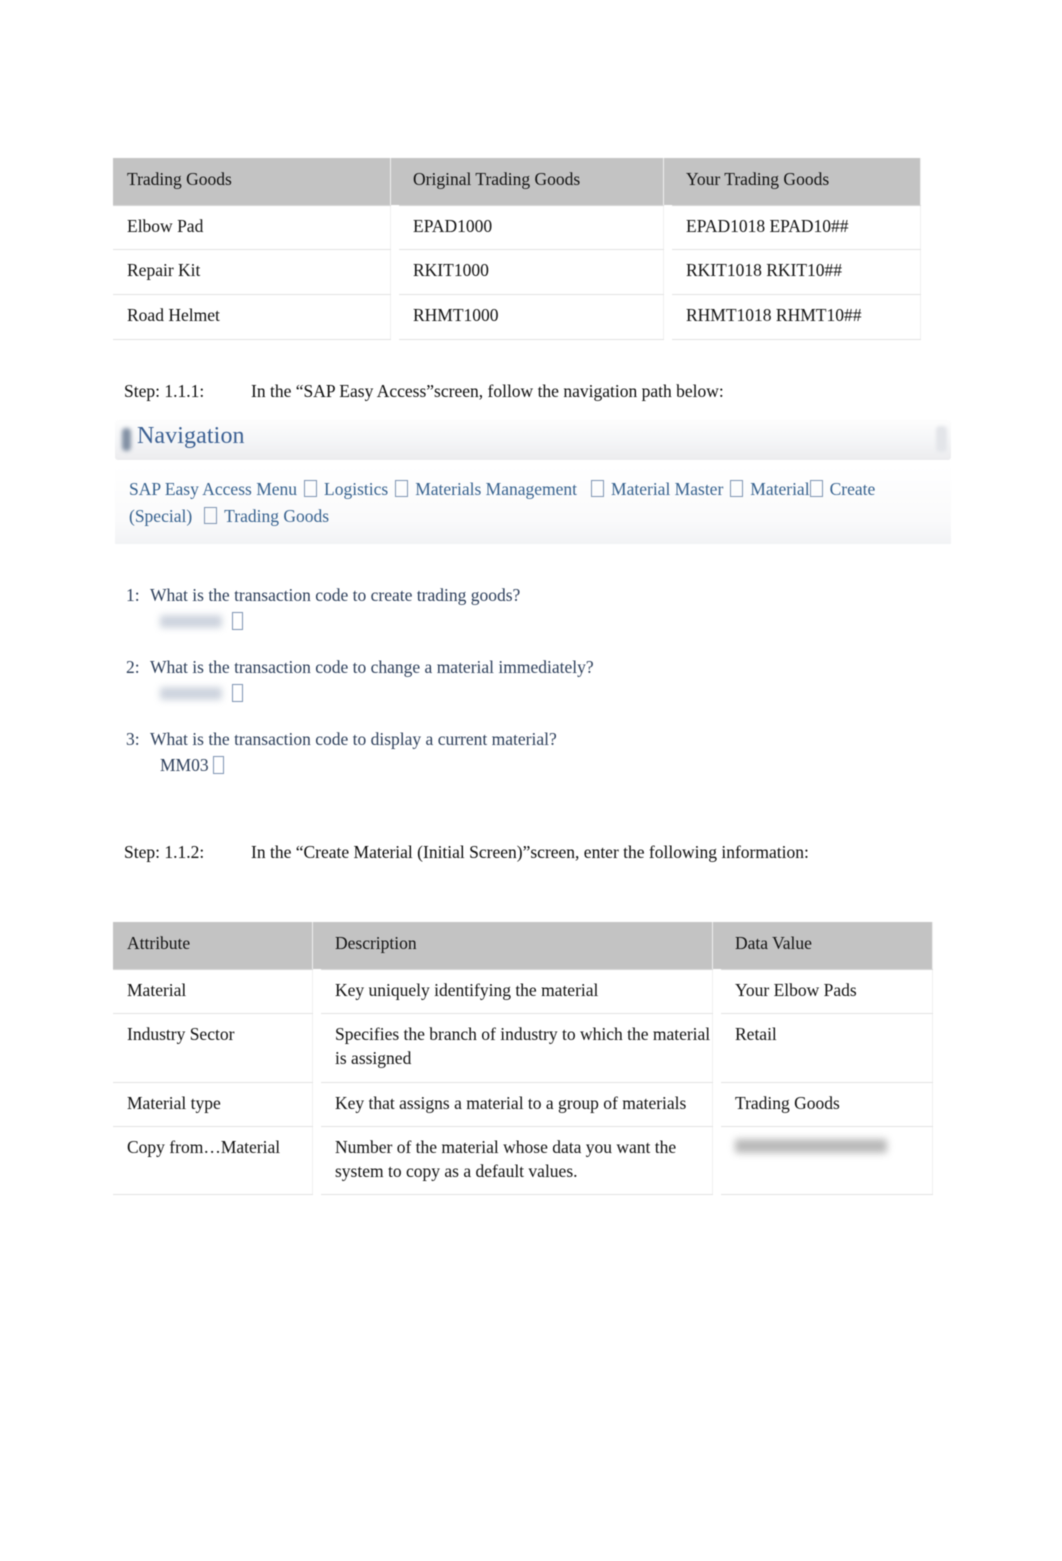 This screenshot has width=1062, height=1561. I want to click on nav-item-logistics: Logistics, so click(356, 489).